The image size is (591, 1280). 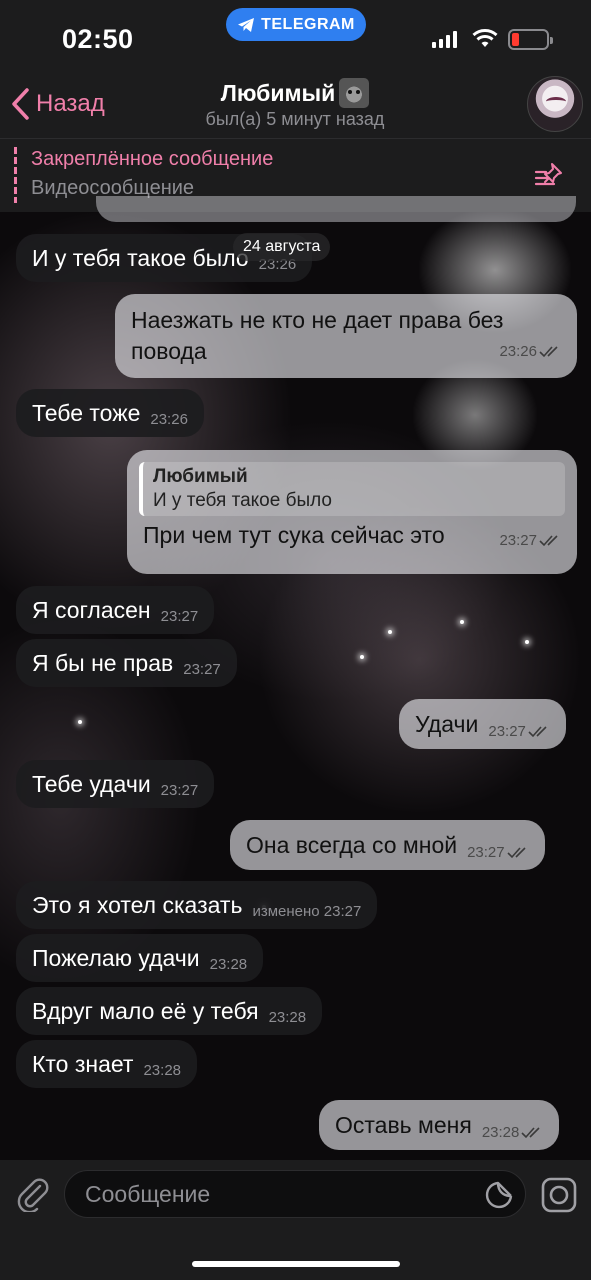 I want to click on video-message-camera-icon, so click(x=559, y=1195).